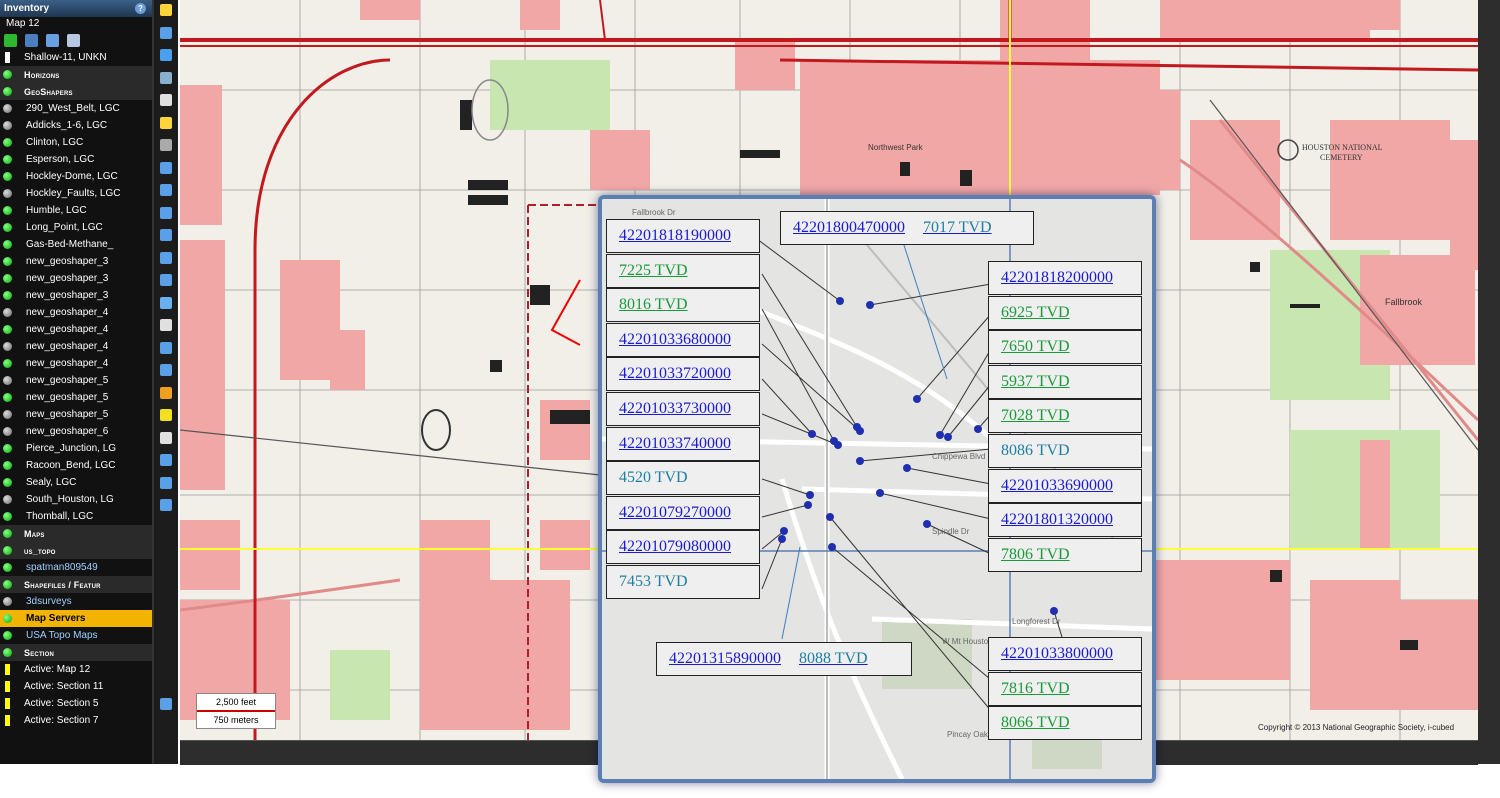  I want to click on well-api-label: 42201033730000, so click(683, 409).